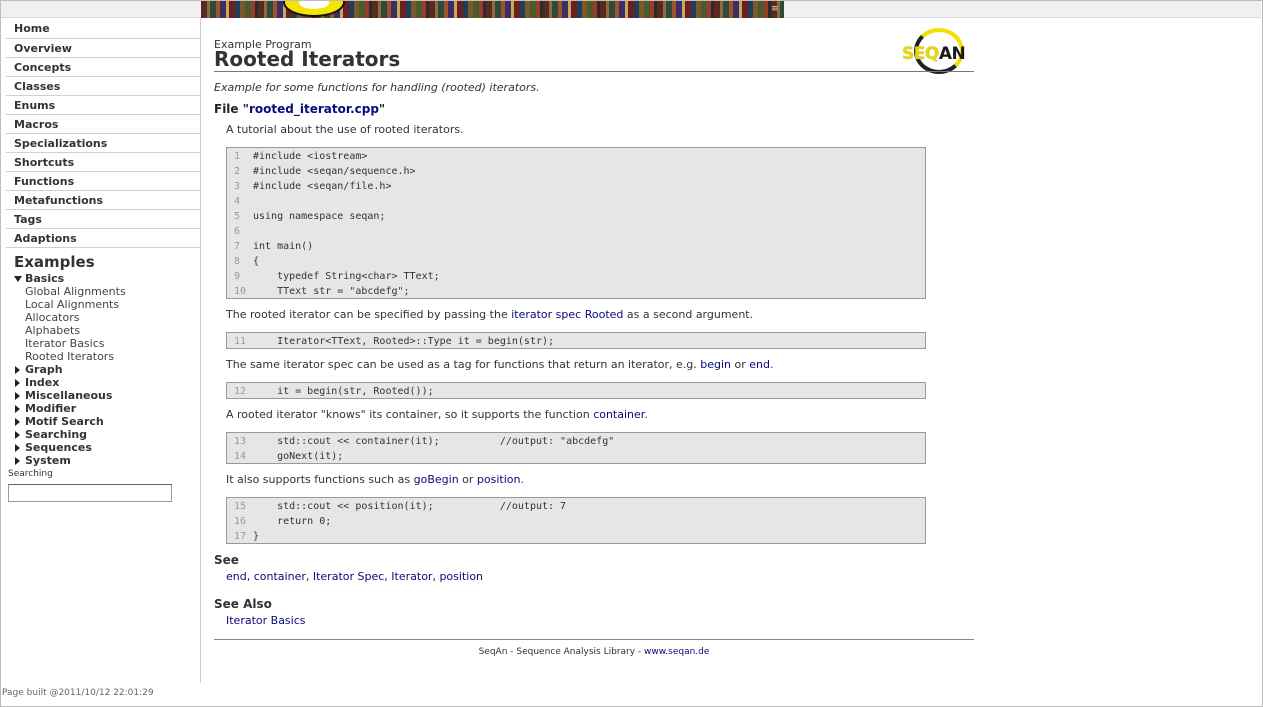  I want to click on line-number: 5, so click(237, 216).